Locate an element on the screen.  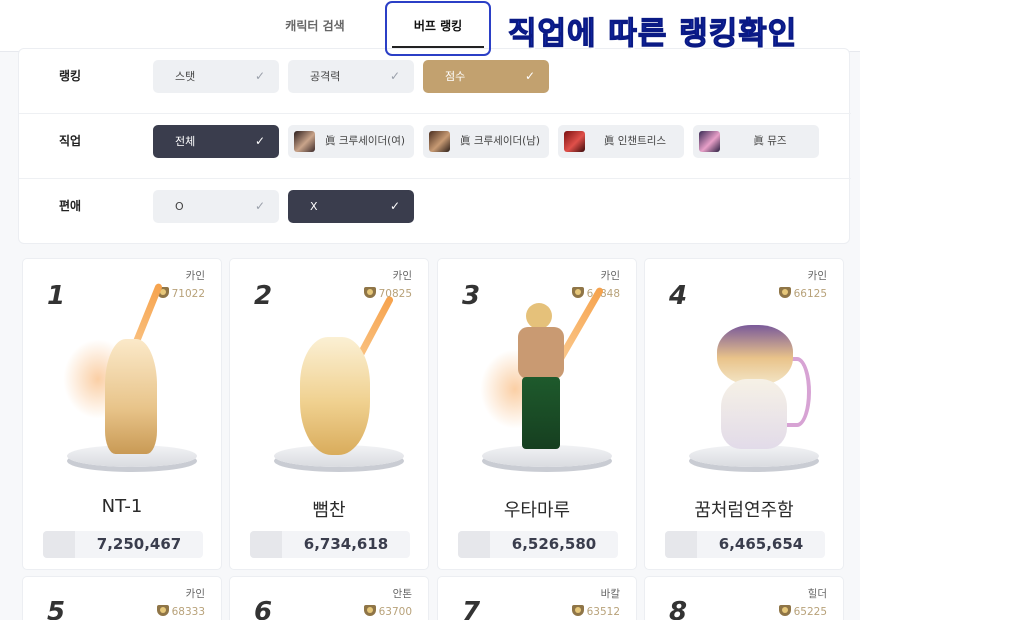
score-number: 63700 is located at coordinates (395, 612).